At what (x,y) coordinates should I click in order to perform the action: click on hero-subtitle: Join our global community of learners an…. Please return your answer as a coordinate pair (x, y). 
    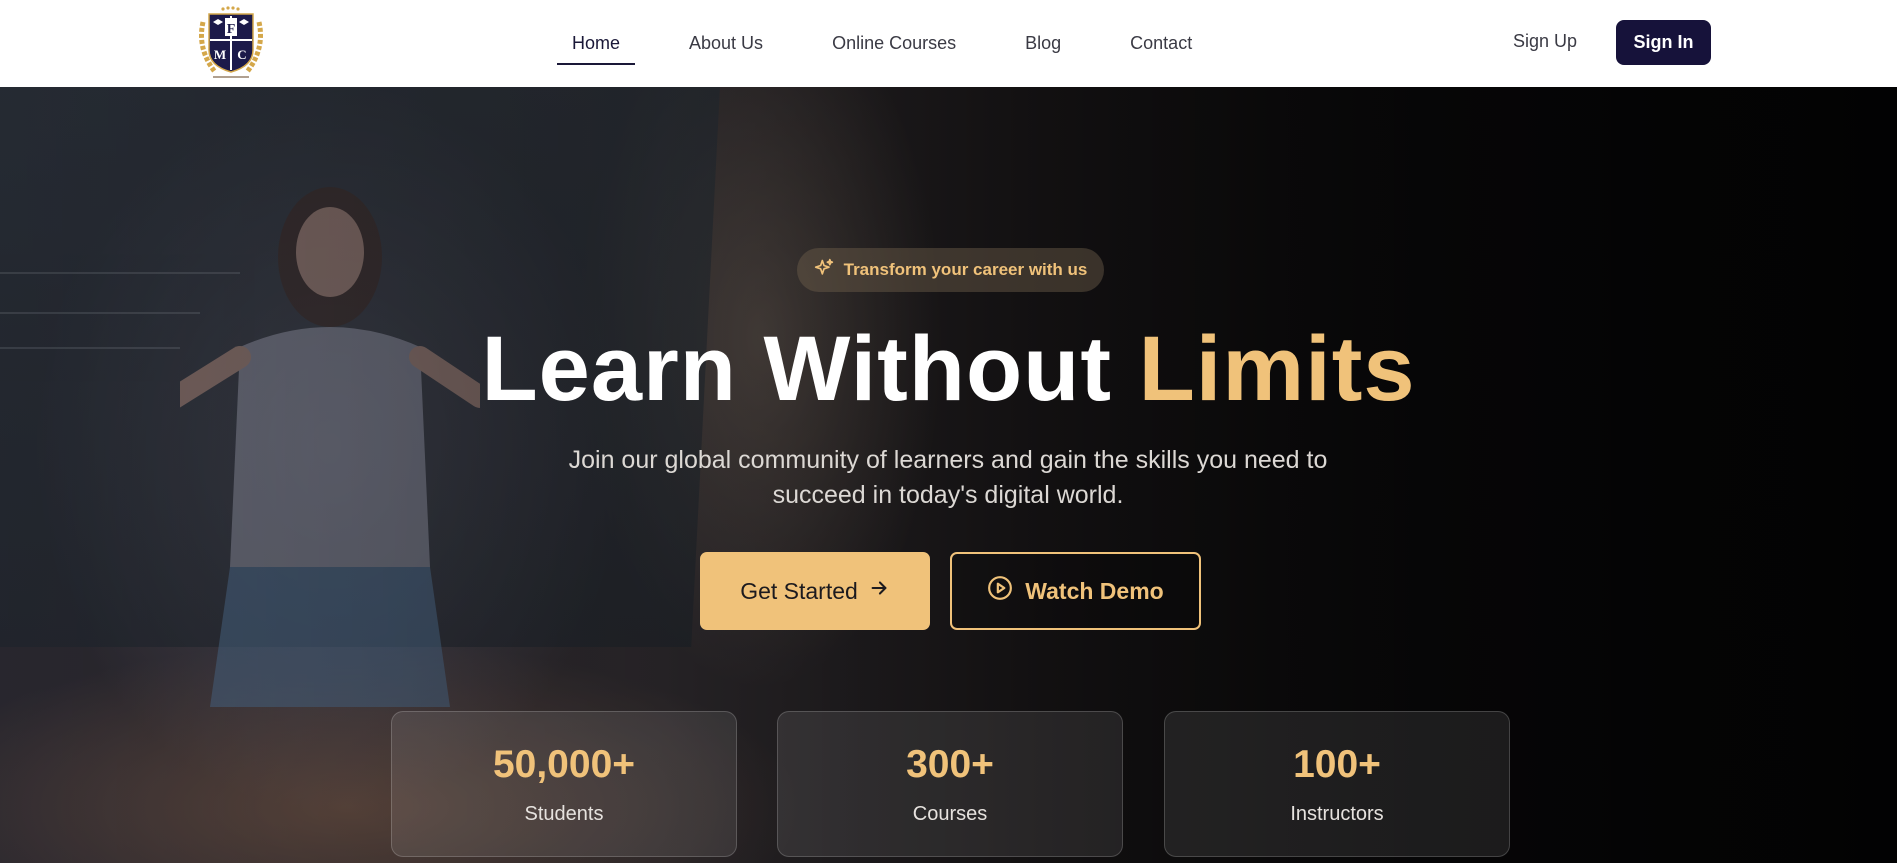
    Looking at the image, I should click on (948, 477).